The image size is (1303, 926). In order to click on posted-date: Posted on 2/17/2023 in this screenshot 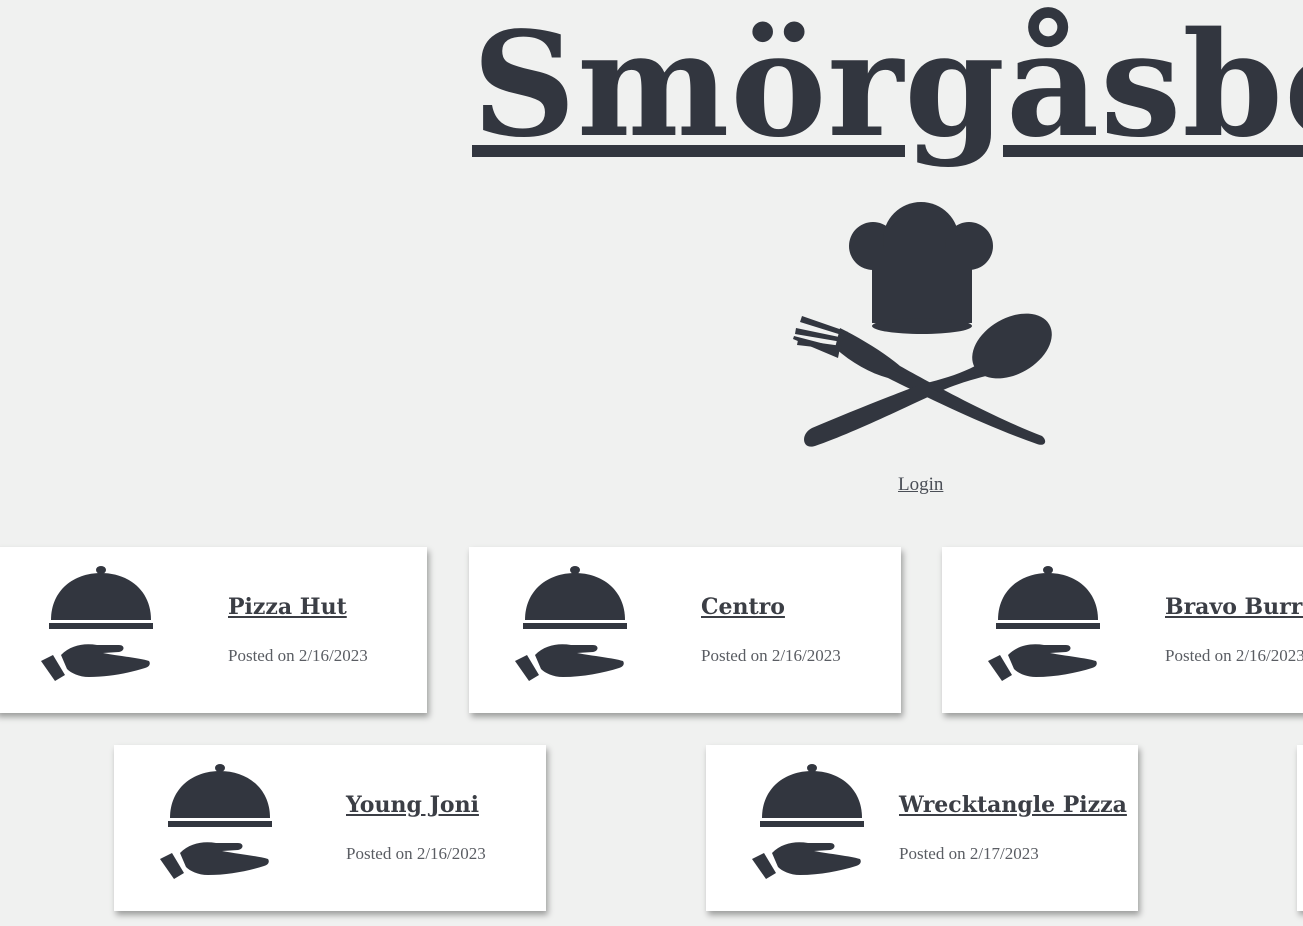, I will do `click(969, 853)`.